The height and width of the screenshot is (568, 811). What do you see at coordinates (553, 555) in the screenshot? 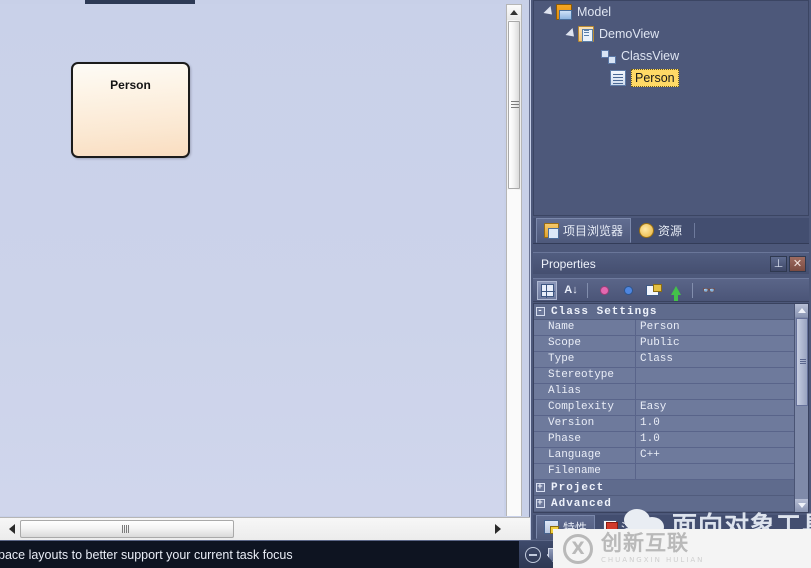
I see `zoom-slider-handle` at bounding box center [553, 555].